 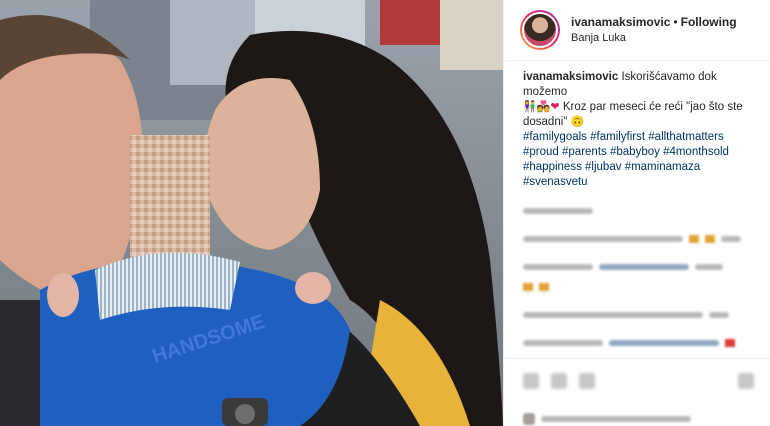 I want to click on family-emoji-icon: 👫, so click(x=530, y=107).